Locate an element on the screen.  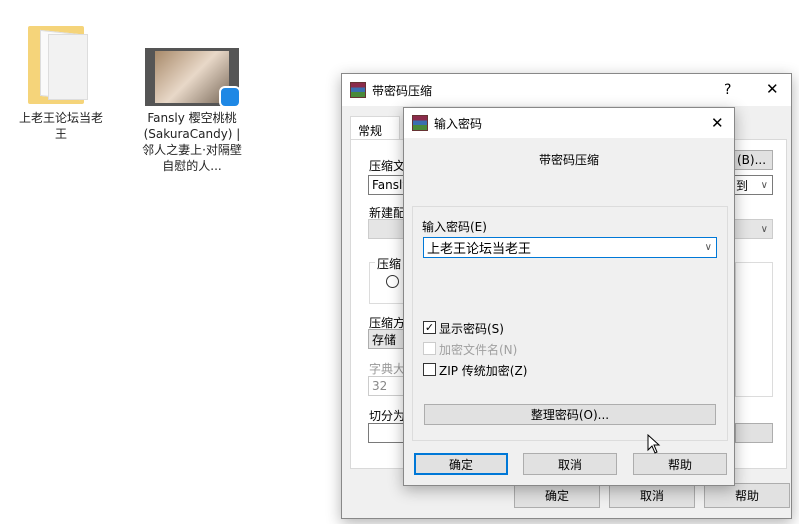
encrypt-filenames-label: 加密文件名(N) is located at coordinates (478, 350).